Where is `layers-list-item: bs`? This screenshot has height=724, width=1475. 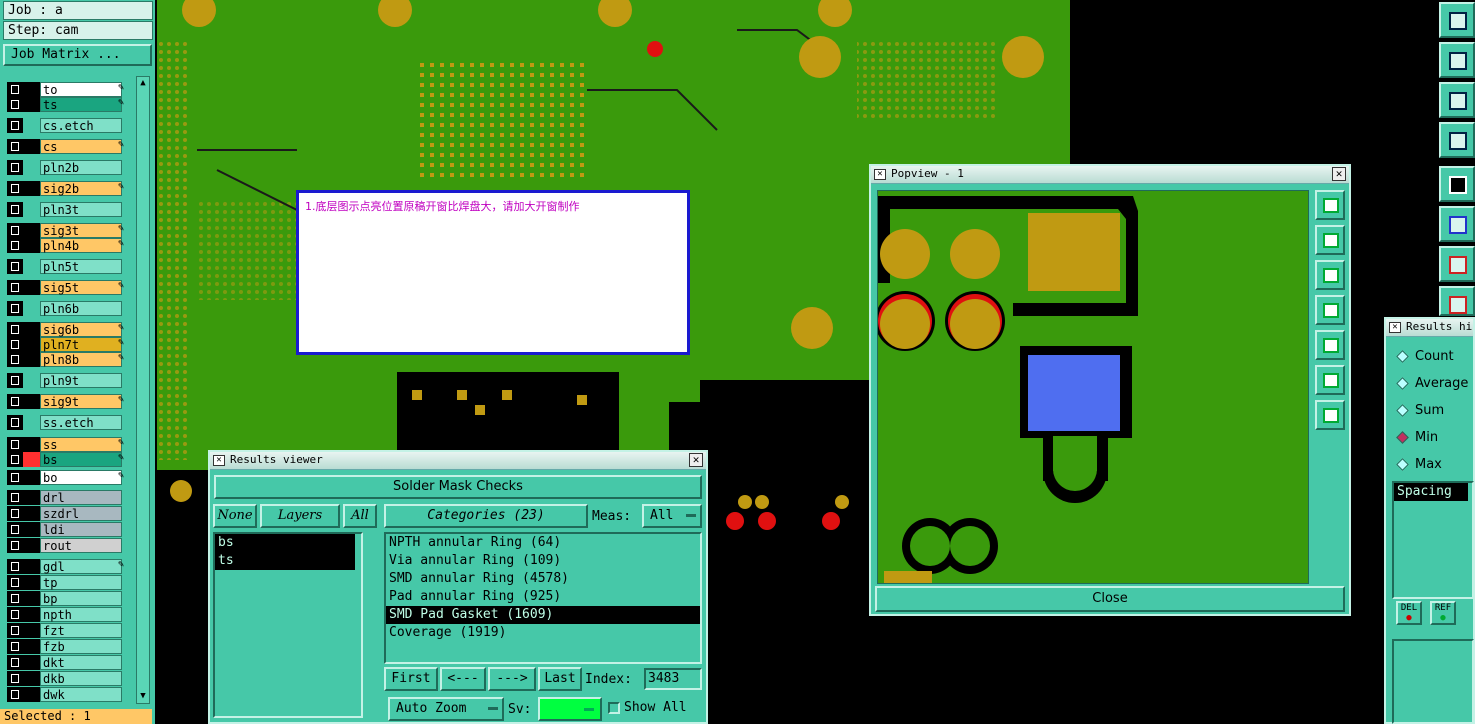
layers-list-item: bs is located at coordinates (285, 543).